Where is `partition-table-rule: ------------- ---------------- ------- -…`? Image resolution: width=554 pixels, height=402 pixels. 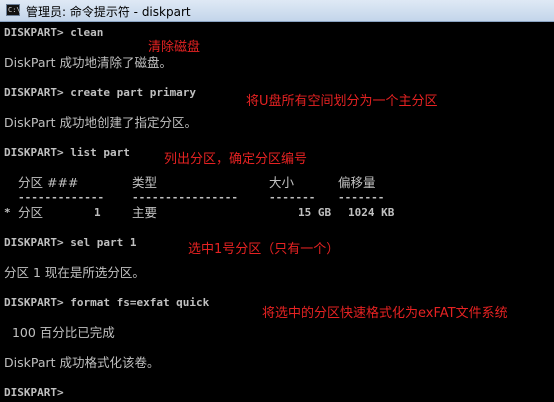
partition-table-rule: ------------- ---------------- ------- -… is located at coordinates (277, 199).